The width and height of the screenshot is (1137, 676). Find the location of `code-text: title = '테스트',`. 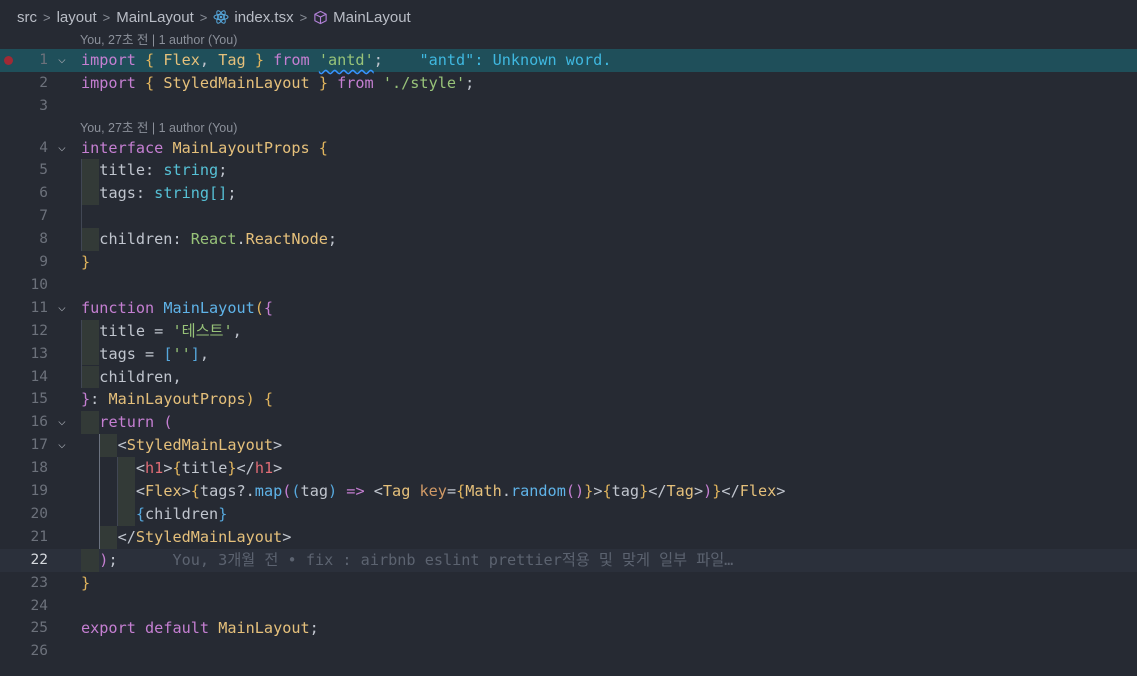

code-text: title = '테스트', is located at coordinates (170, 330).